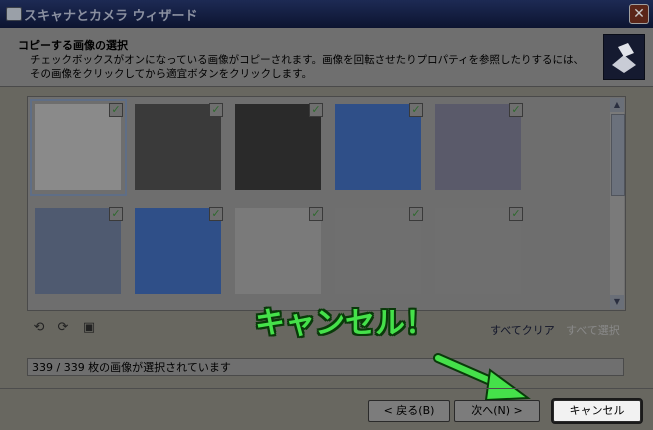 This screenshot has height=430, width=653. Describe the element at coordinates (617, 203) in the screenshot. I see `vertical-scrollbar: ▲ ▼` at that location.